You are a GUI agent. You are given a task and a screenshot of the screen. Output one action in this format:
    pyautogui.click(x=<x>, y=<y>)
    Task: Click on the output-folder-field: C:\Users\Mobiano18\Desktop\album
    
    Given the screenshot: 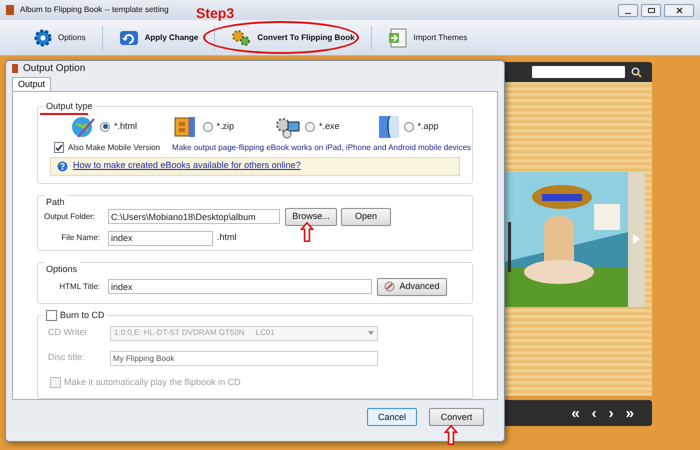 What is the action you would take?
    pyautogui.click(x=194, y=216)
    